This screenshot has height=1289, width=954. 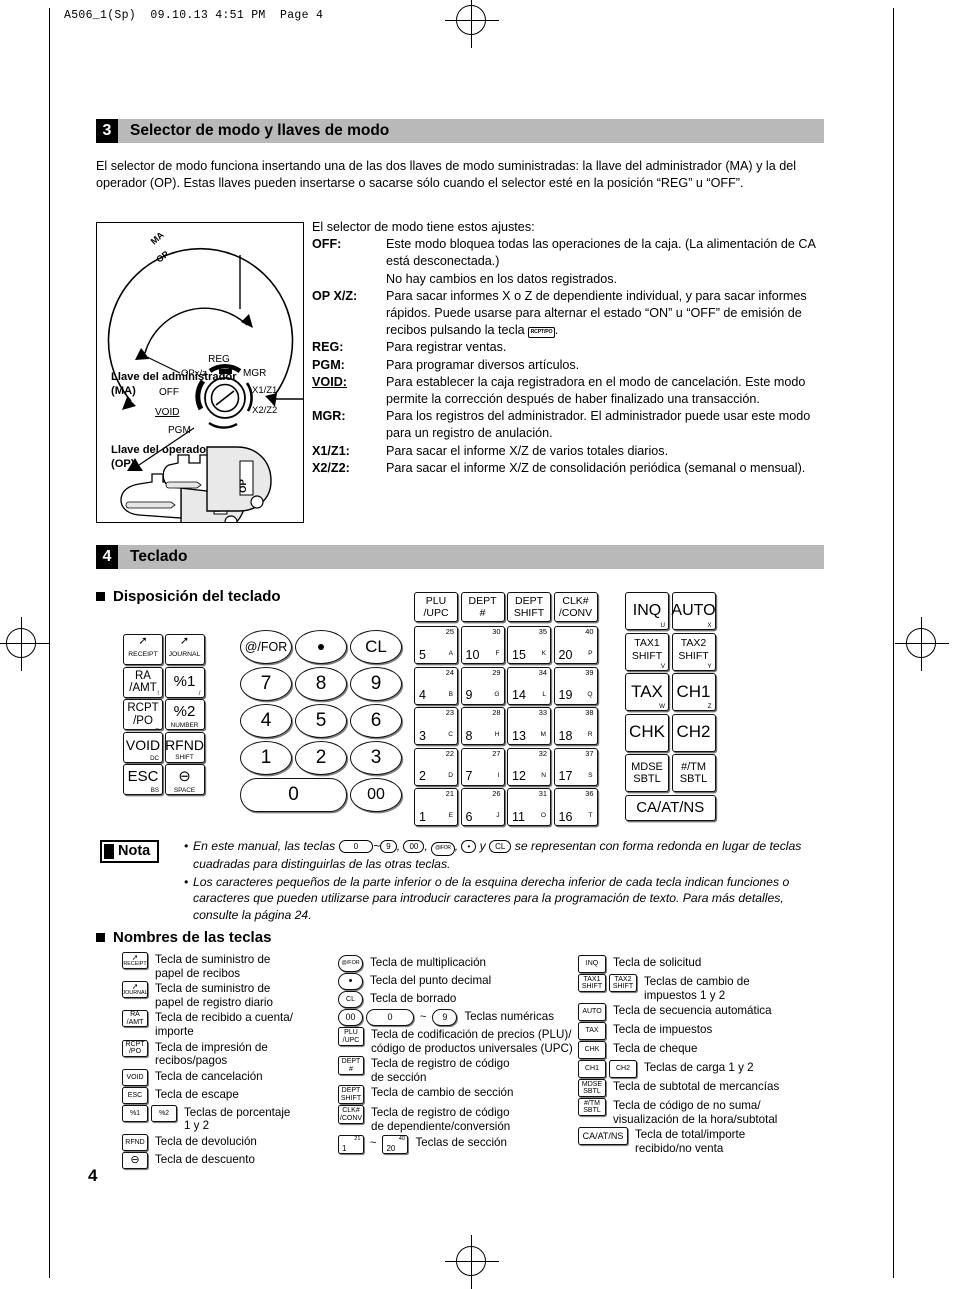 What do you see at coordinates (529, 726) in the screenshot?
I see `key-dept-13: 33 13 M` at bounding box center [529, 726].